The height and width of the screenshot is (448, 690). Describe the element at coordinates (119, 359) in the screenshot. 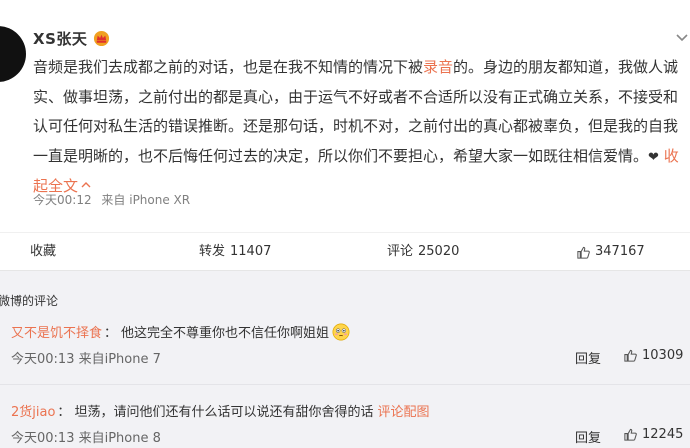

I see `comment-source: 来自iPhone 7` at that location.